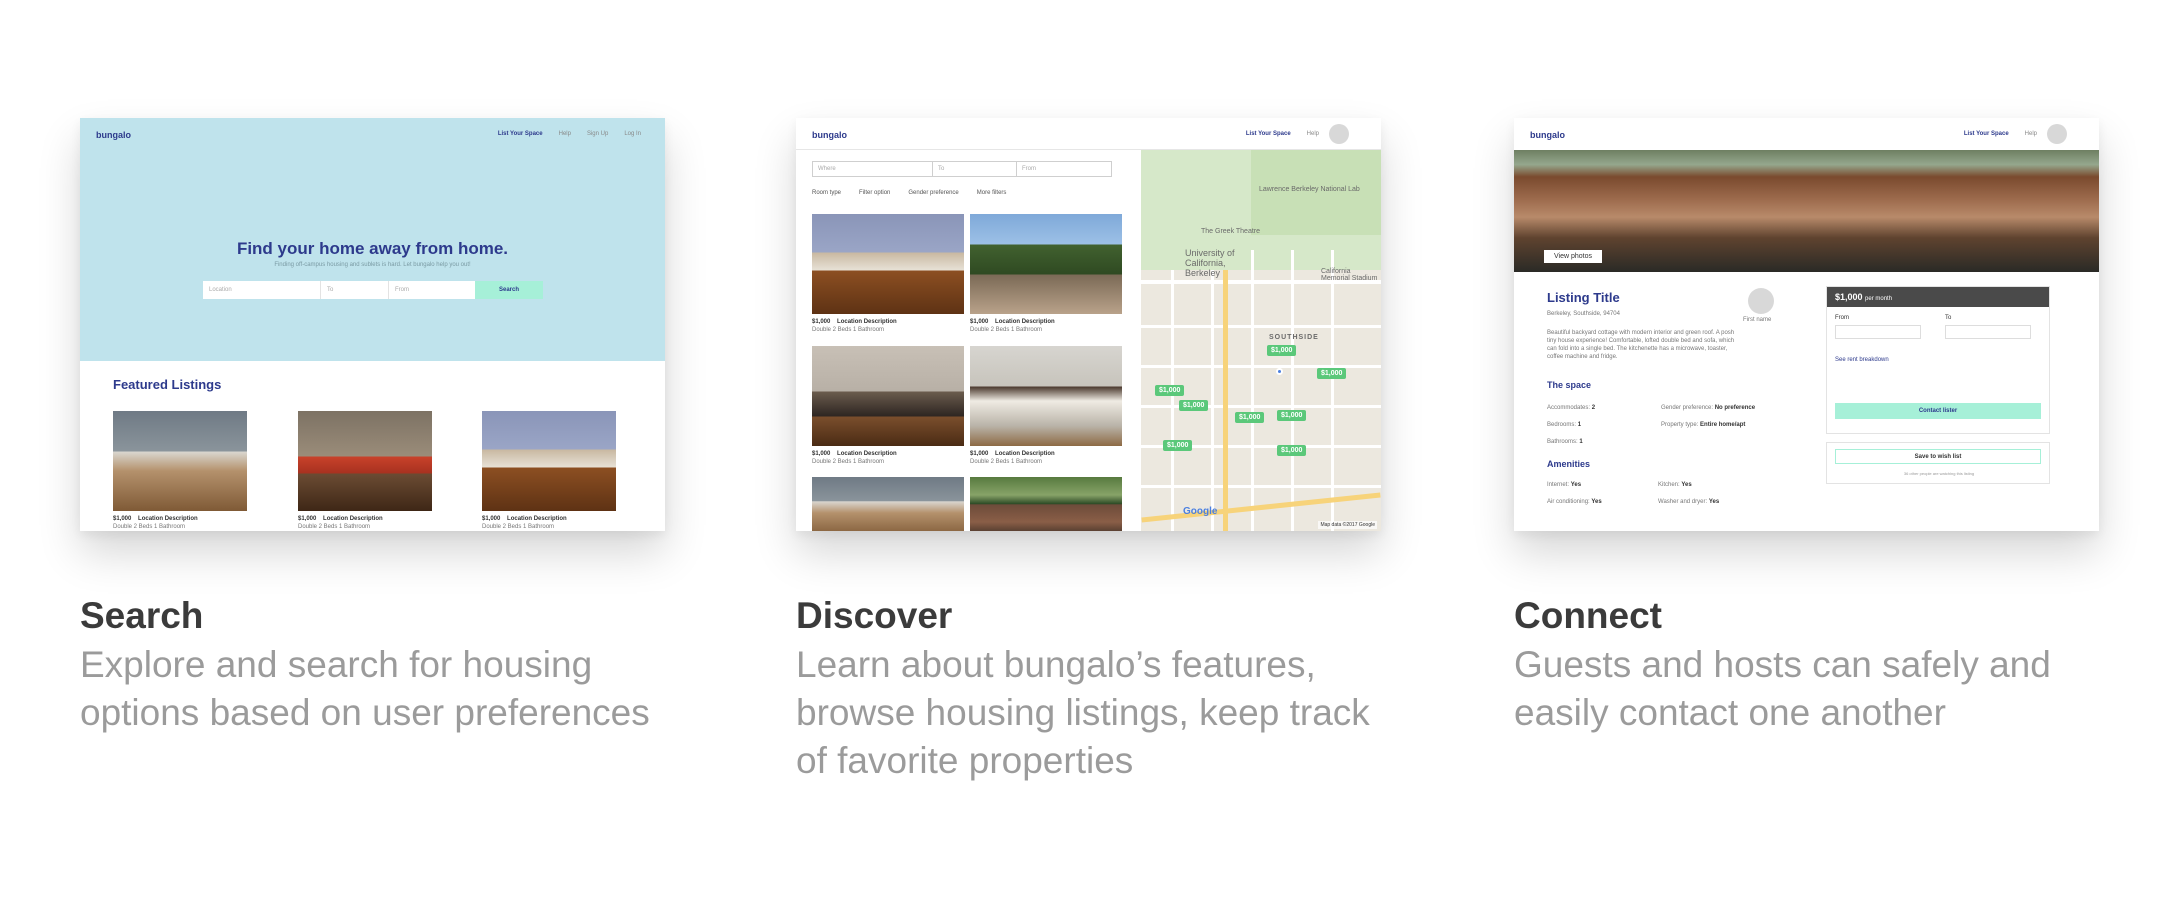  What do you see at coordinates (262, 290) in the screenshot?
I see `location-input: Location` at bounding box center [262, 290].